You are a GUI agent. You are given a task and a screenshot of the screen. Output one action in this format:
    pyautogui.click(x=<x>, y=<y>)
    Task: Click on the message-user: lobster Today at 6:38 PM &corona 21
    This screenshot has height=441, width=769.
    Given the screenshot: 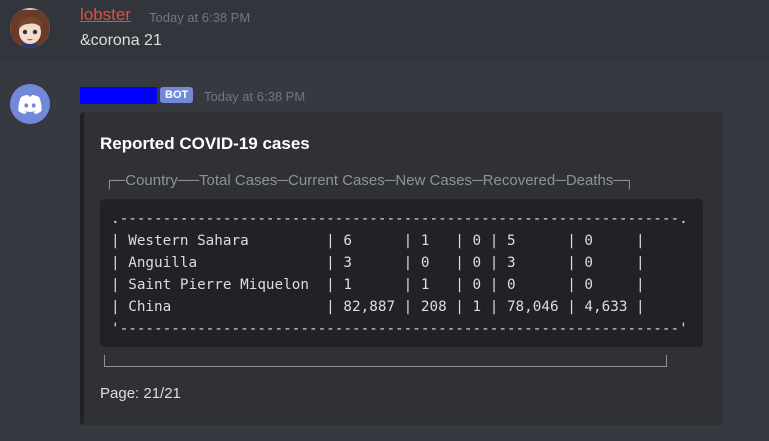 What is the action you would take?
    pyautogui.click(x=384, y=30)
    